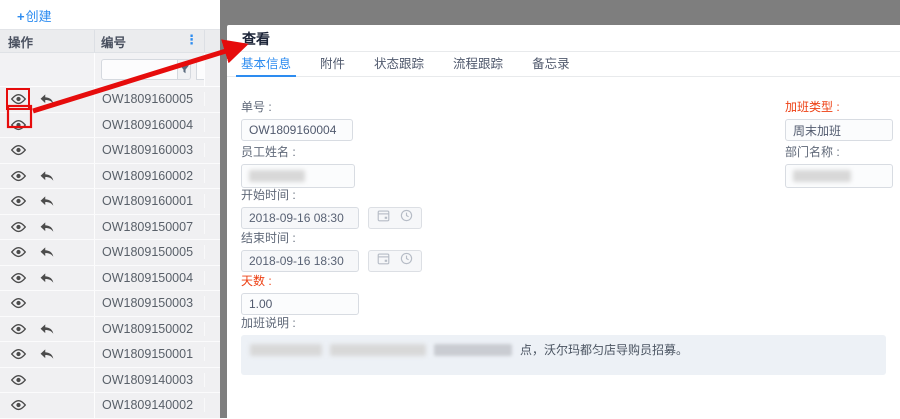  I want to click on table-row: OW1809140003, so click(111, 380).